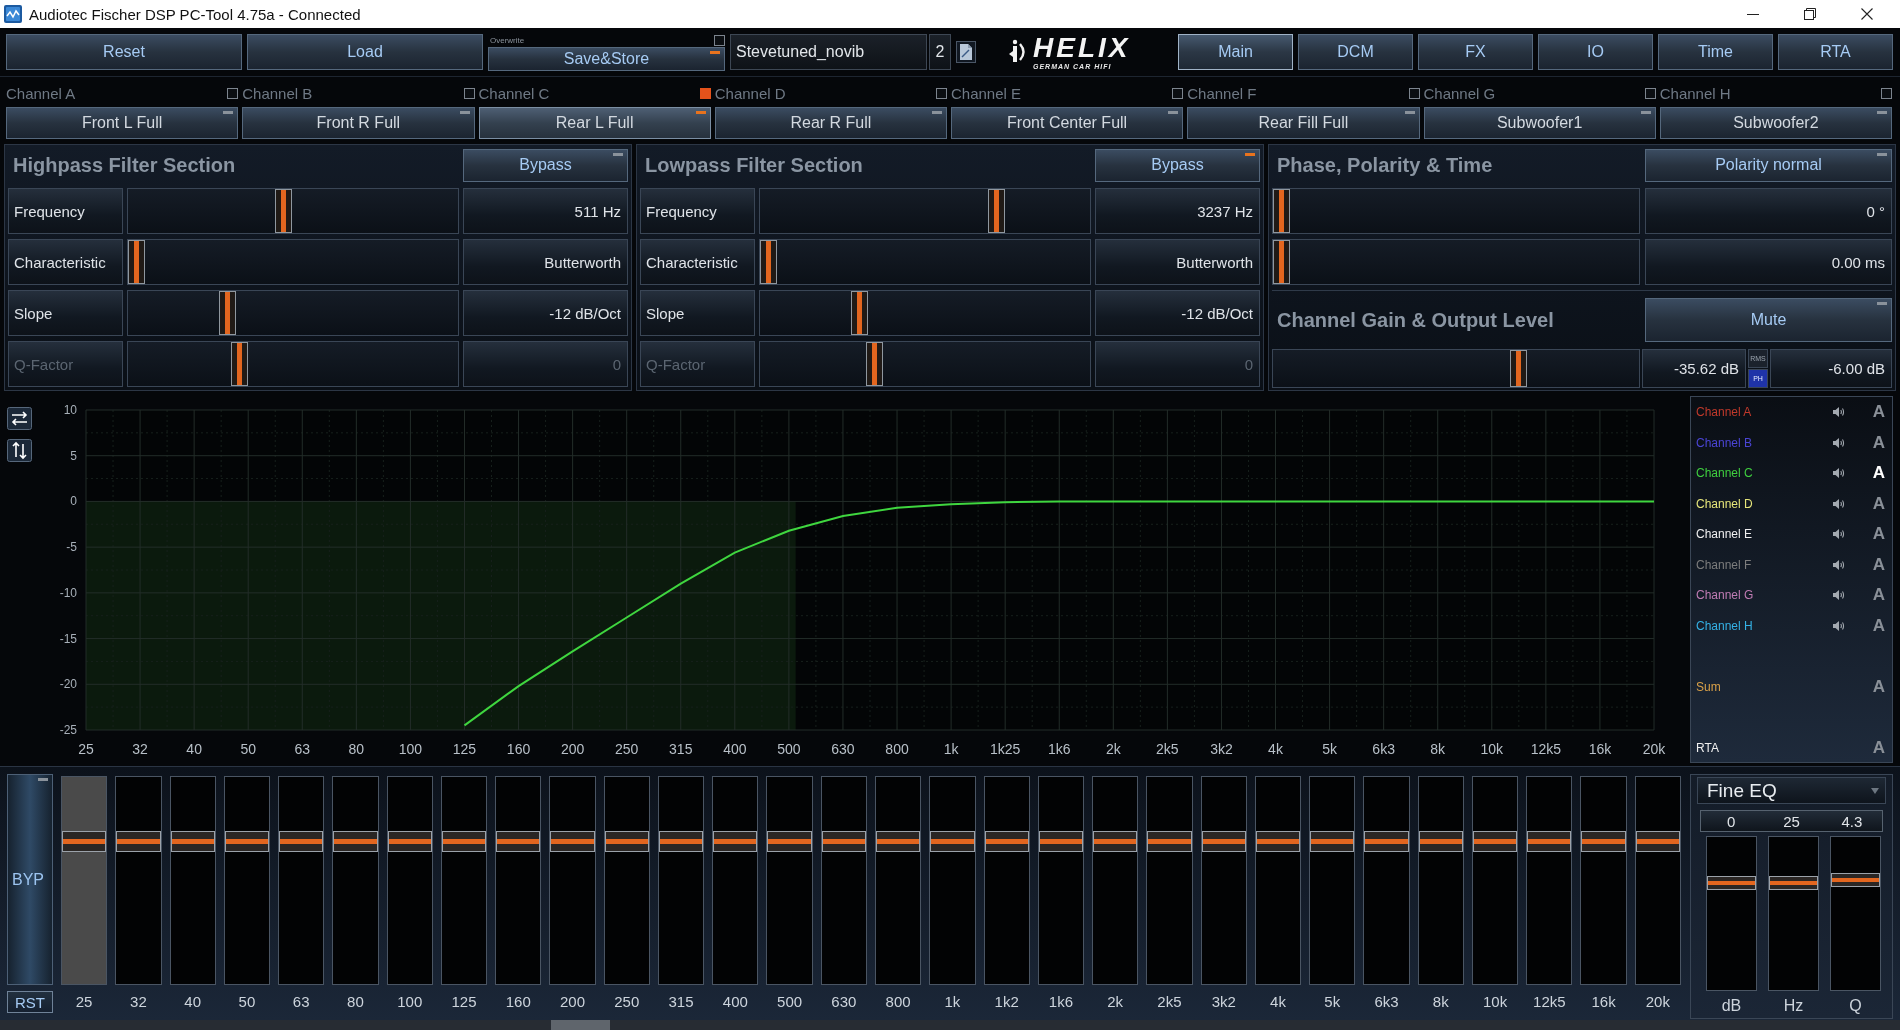 The image size is (1900, 1030). What do you see at coordinates (1775, 123) in the screenshot?
I see `preset-button: Subwoofer2` at bounding box center [1775, 123].